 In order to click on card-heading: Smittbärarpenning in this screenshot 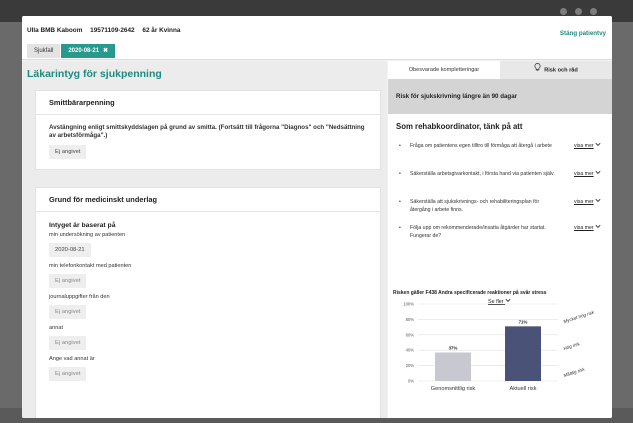, I will do `click(208, 103)`.